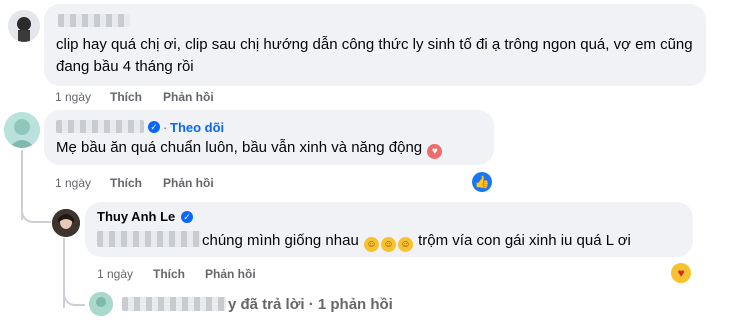 The width and height of the screenshot is (730, 320). I want to click on comment-text-after: trộm vía con gái xinh iu quá L ơi, so click(524, 240).